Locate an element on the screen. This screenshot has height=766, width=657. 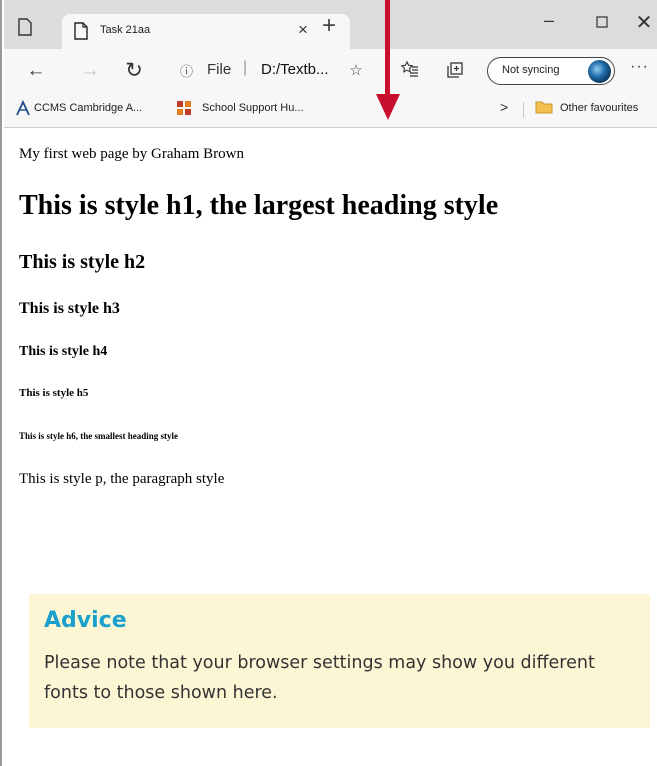
tab-strip: Task 21aa × + – ✕ is located at coordinates (330, 24).